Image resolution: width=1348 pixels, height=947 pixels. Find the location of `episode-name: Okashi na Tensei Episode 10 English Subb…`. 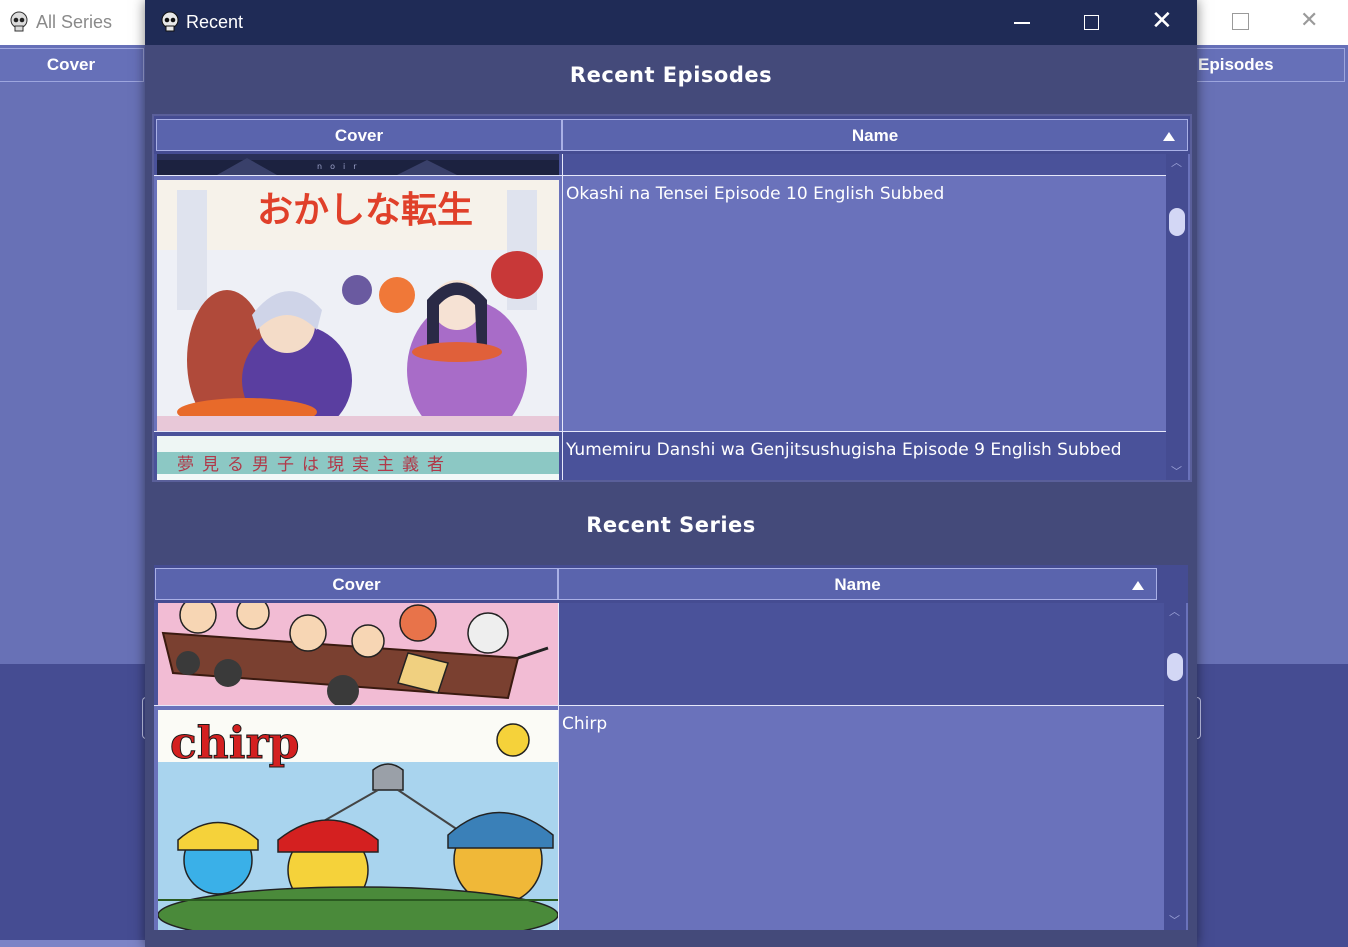

episode-name: Okashi na Tensei Episode 10 English Subb… is located at coordinates (755, 194).